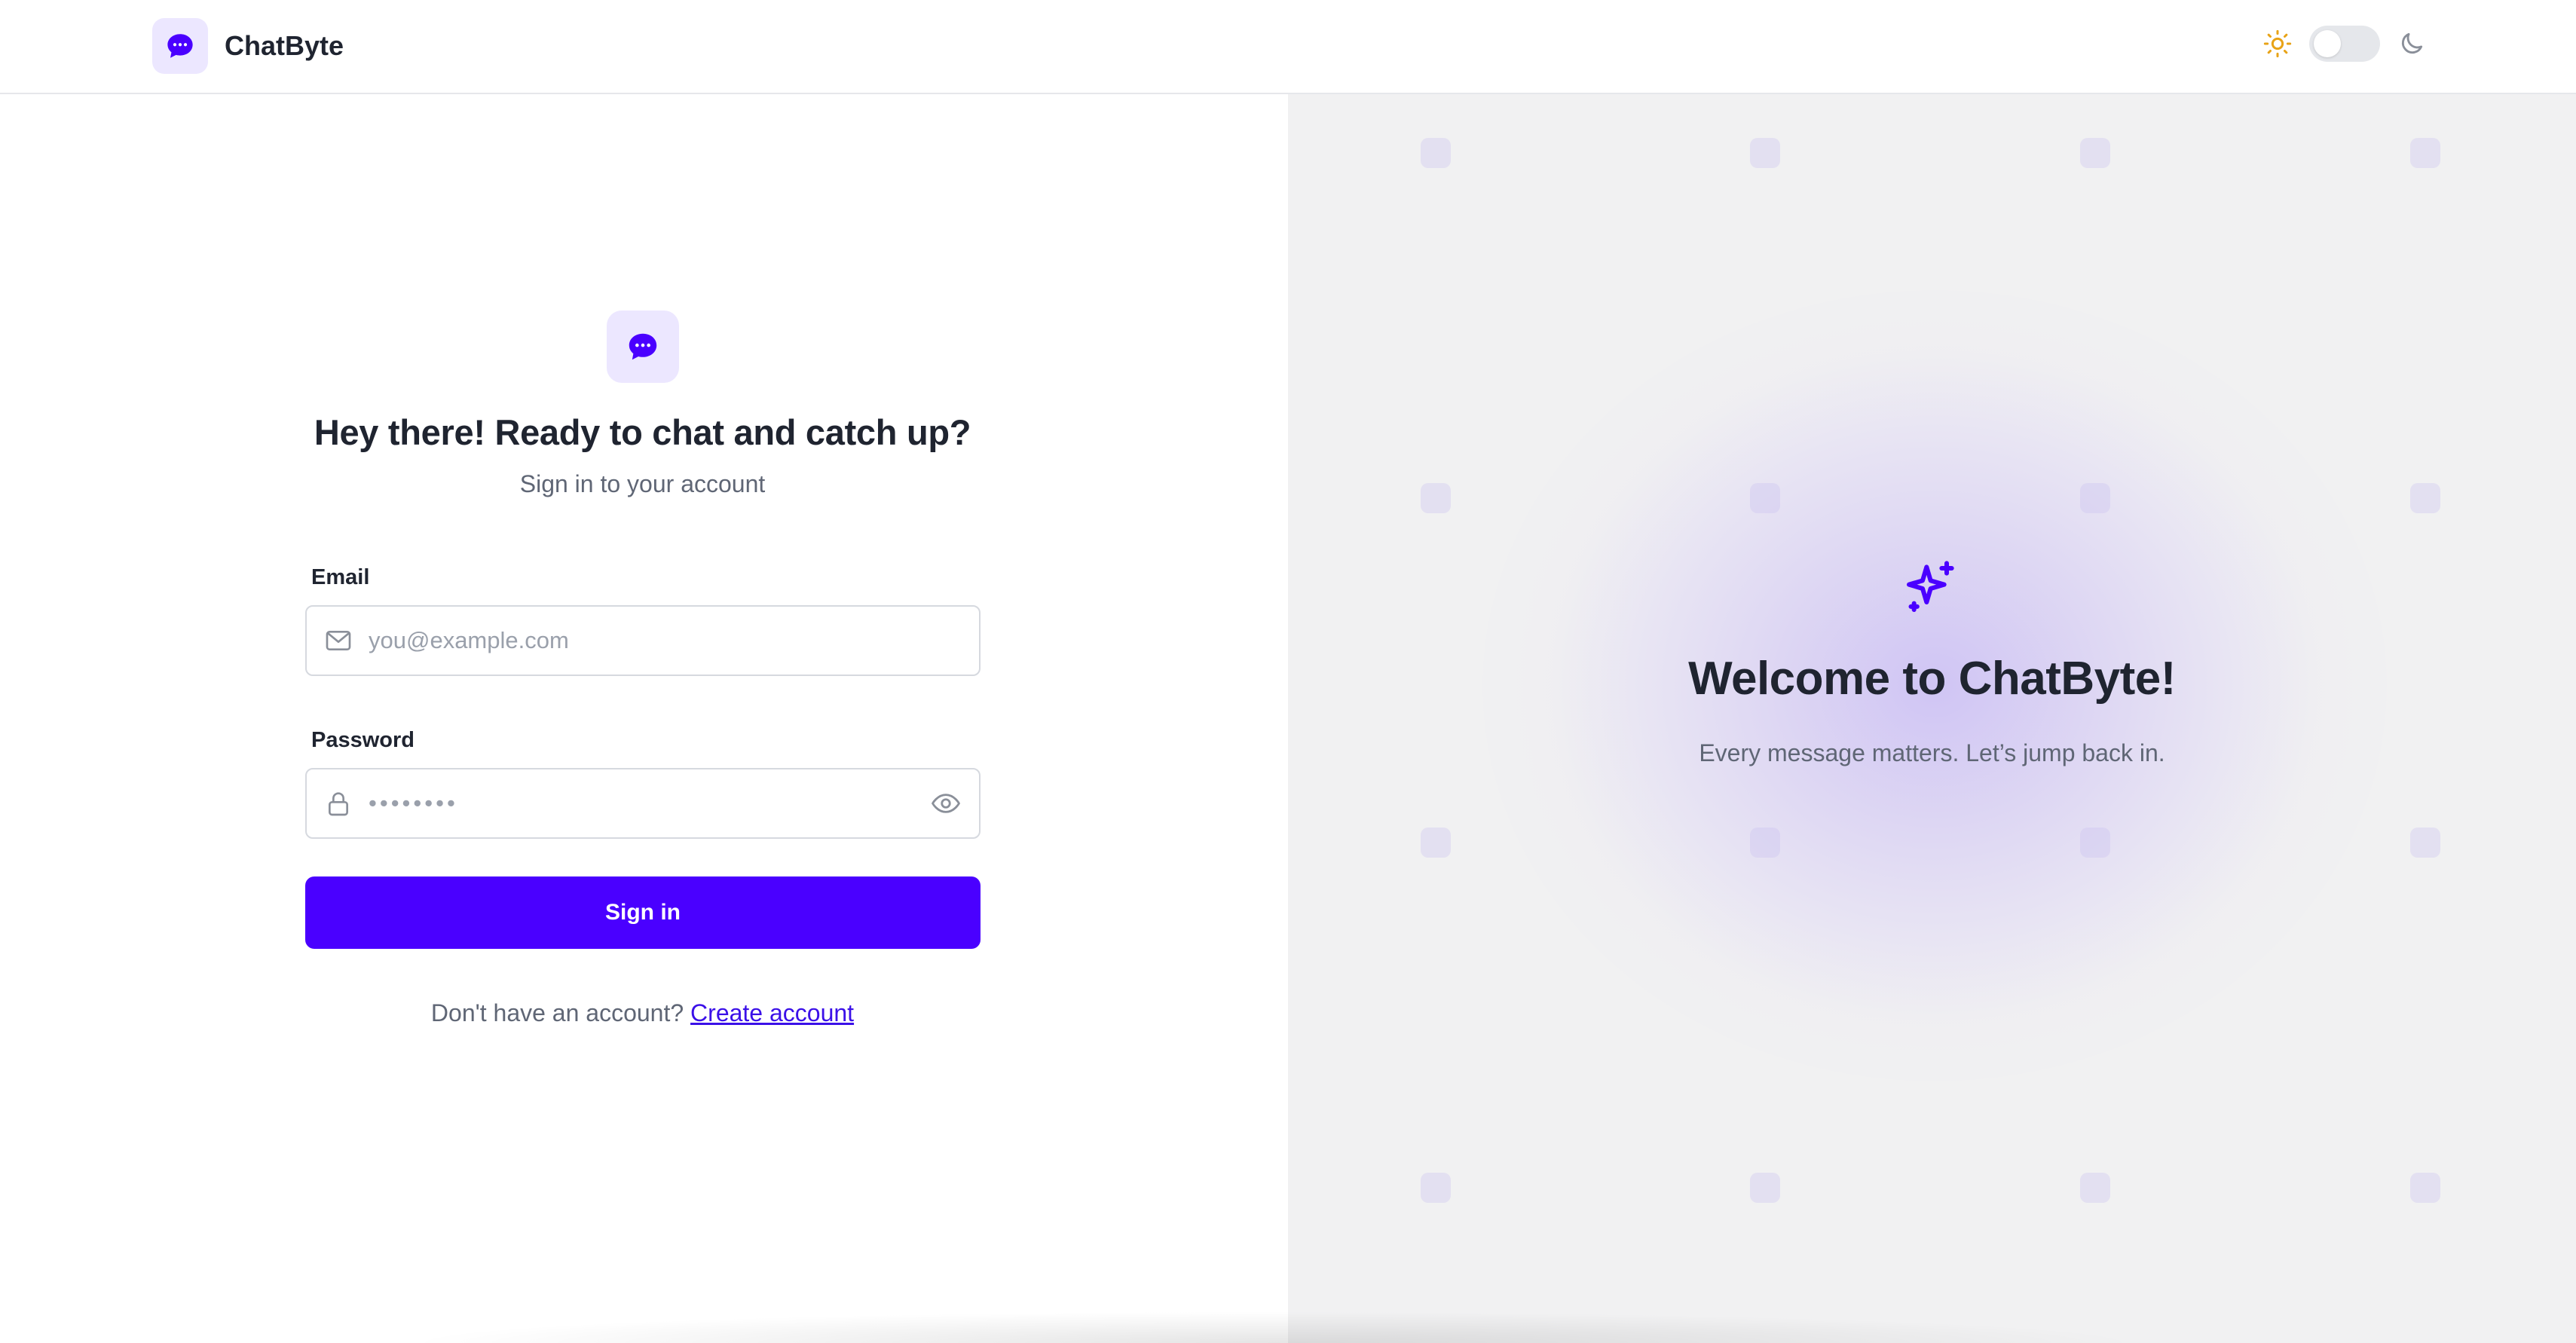 Image resolution: width=2576 pixels, height=1343 pixels. Describe the element at coordinates (674, 640) in the screenshot. I see `email-input` at that location.